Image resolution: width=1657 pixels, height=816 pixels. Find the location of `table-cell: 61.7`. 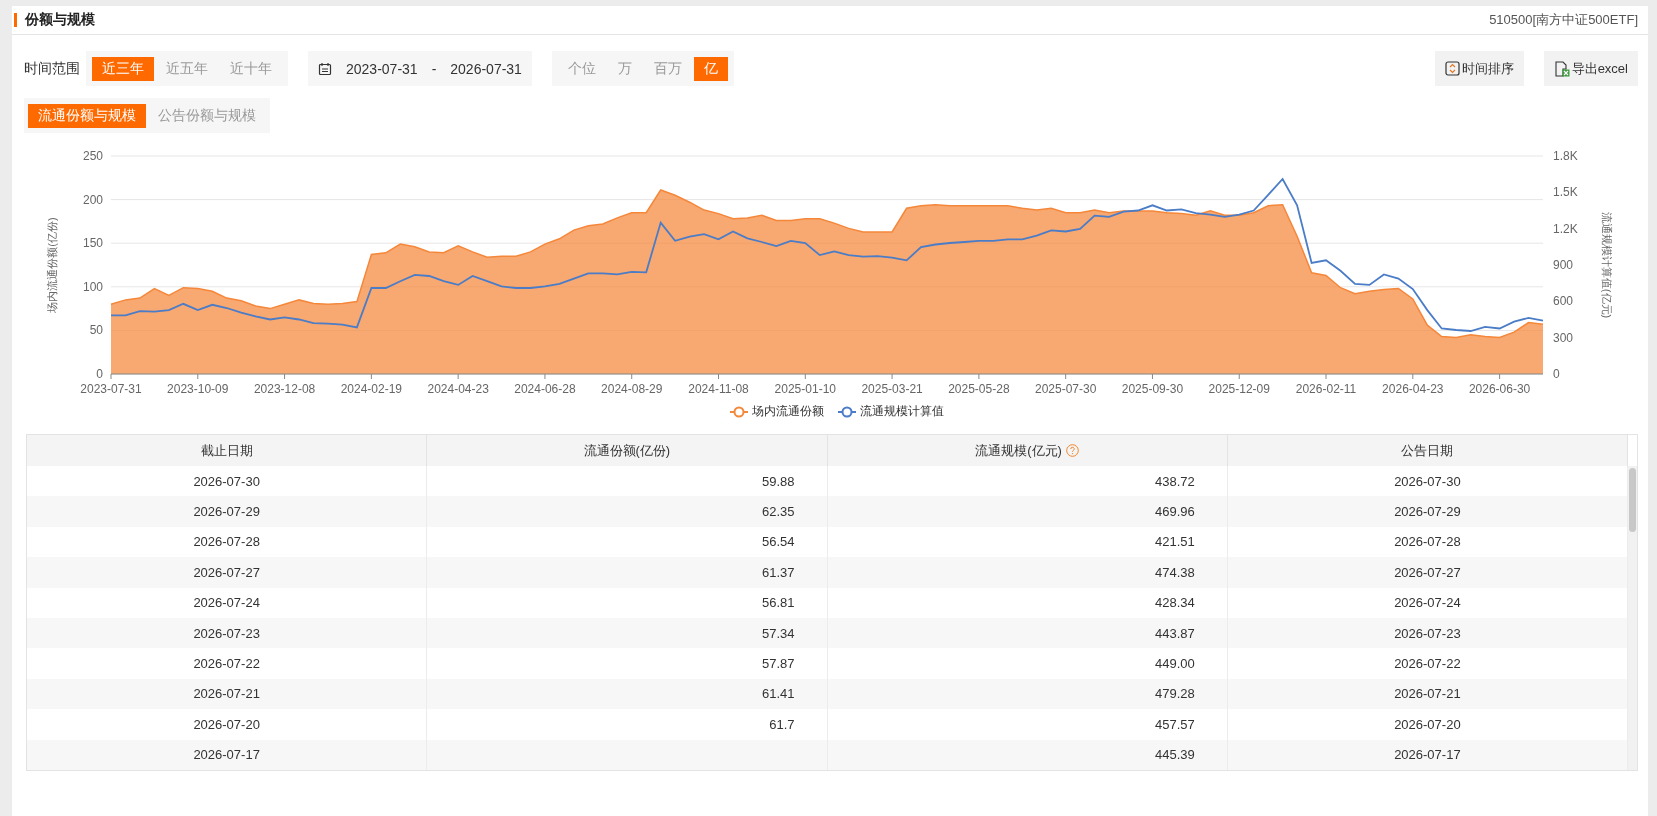

table-cell: 61.7 is located at coordinates (627, 724).